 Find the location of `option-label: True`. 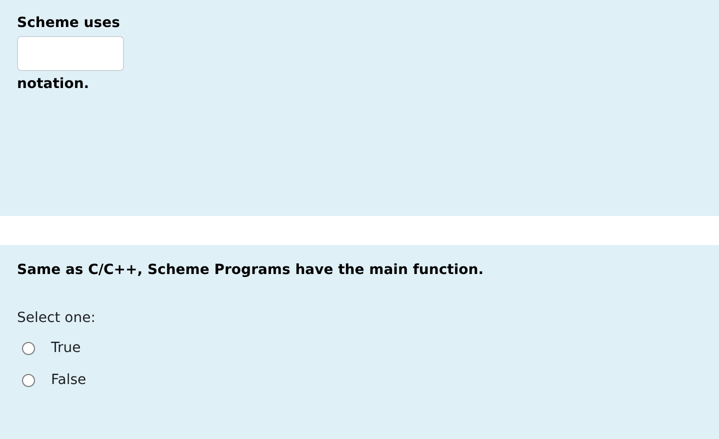

option-label: True is located at coordinates (66, 348).